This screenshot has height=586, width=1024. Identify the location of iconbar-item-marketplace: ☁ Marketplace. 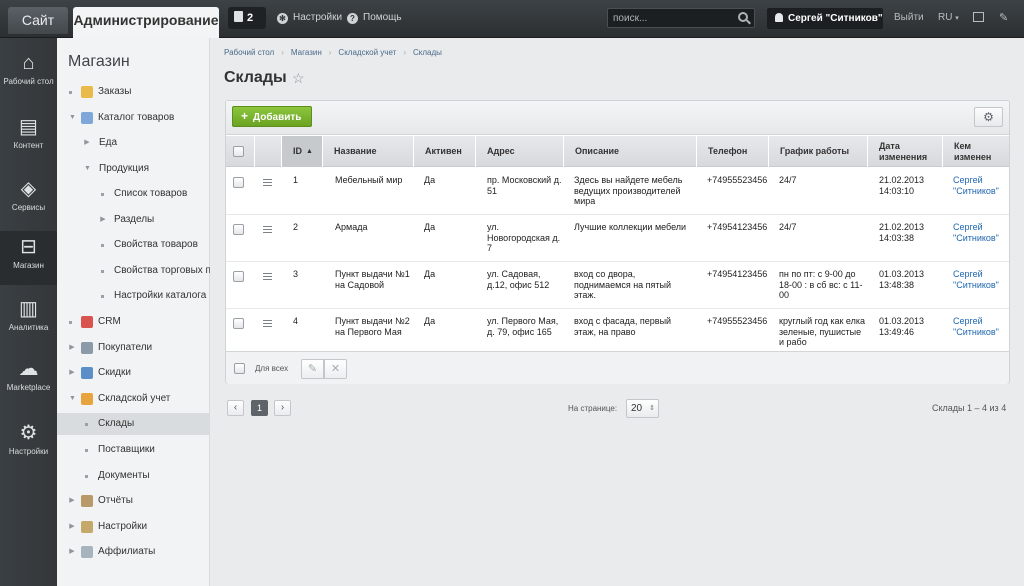
(28, 380).